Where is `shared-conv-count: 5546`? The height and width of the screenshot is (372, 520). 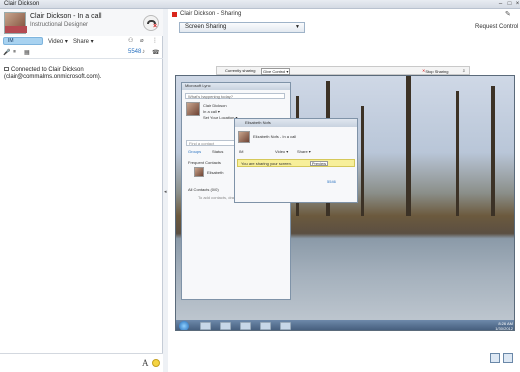
shared-conv-count: 5546 is located at coordinates (331, 181).